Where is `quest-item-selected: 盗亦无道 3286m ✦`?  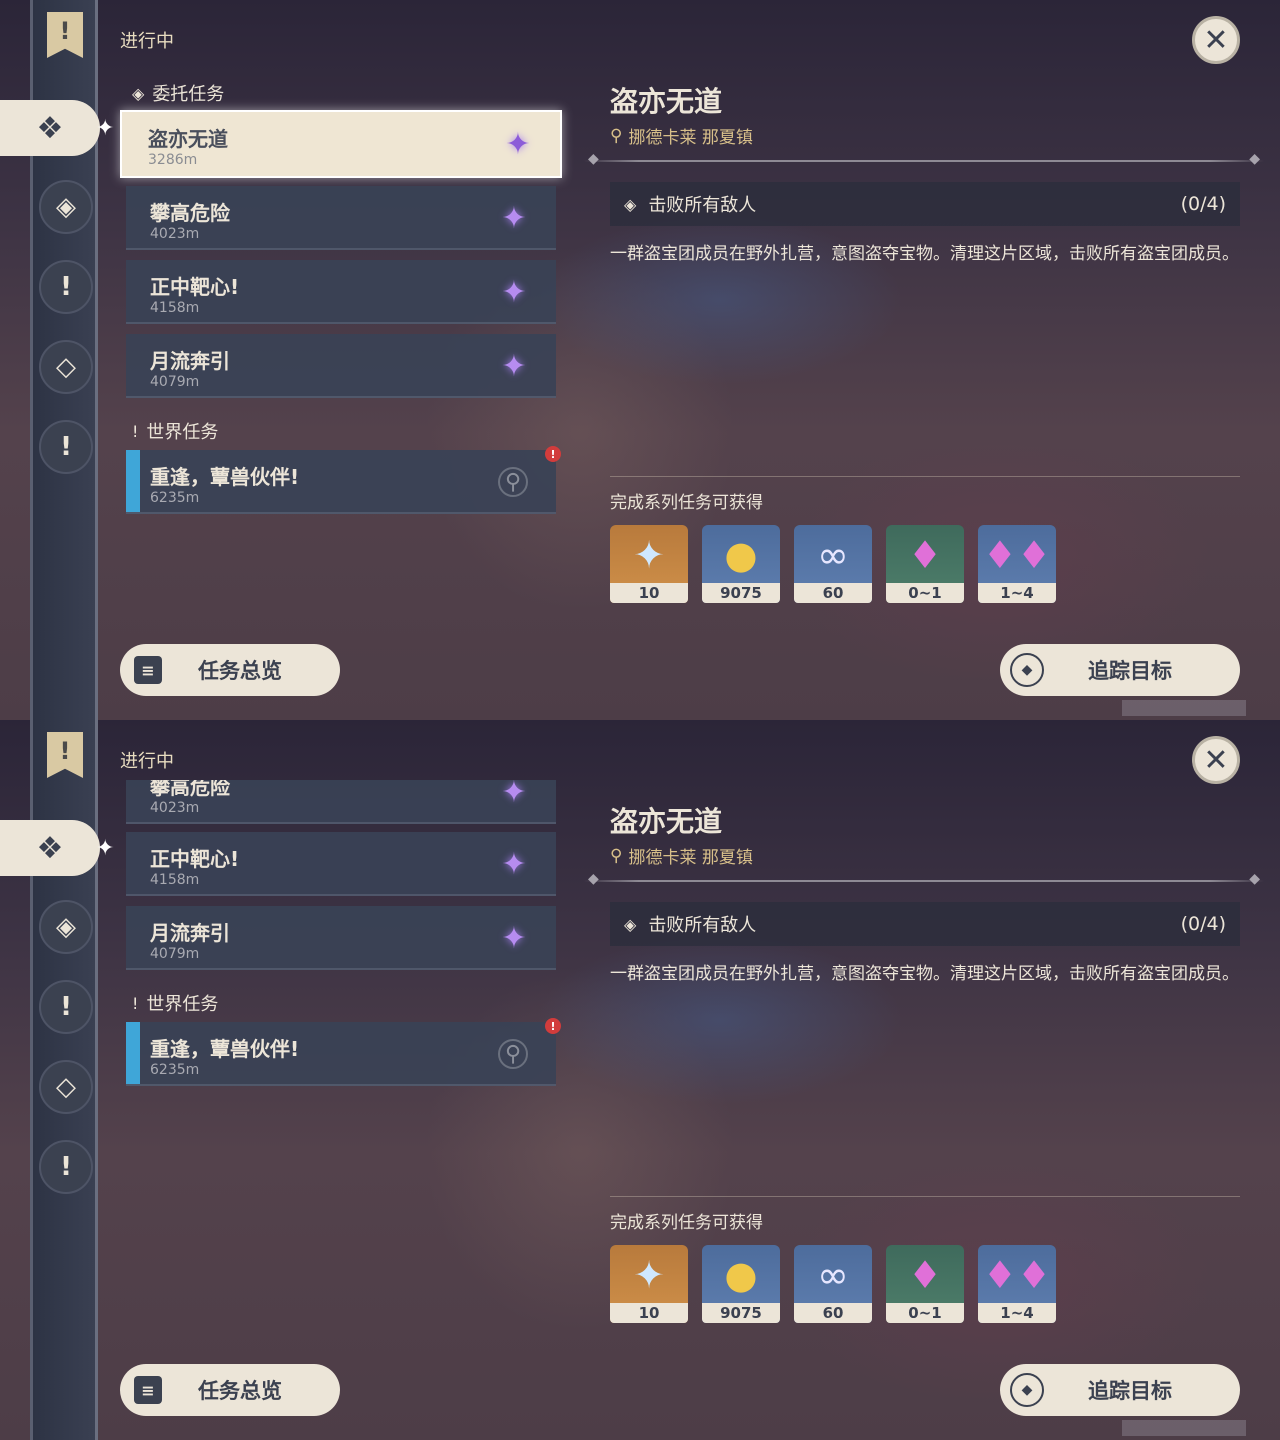 quest-item-selected: 盗亦无道 3286m ✦ is located at coordinates (341, 144).